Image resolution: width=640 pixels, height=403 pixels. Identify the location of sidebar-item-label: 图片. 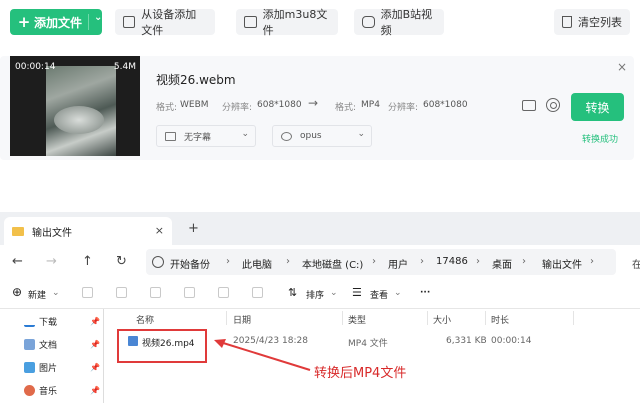
(48, 369).